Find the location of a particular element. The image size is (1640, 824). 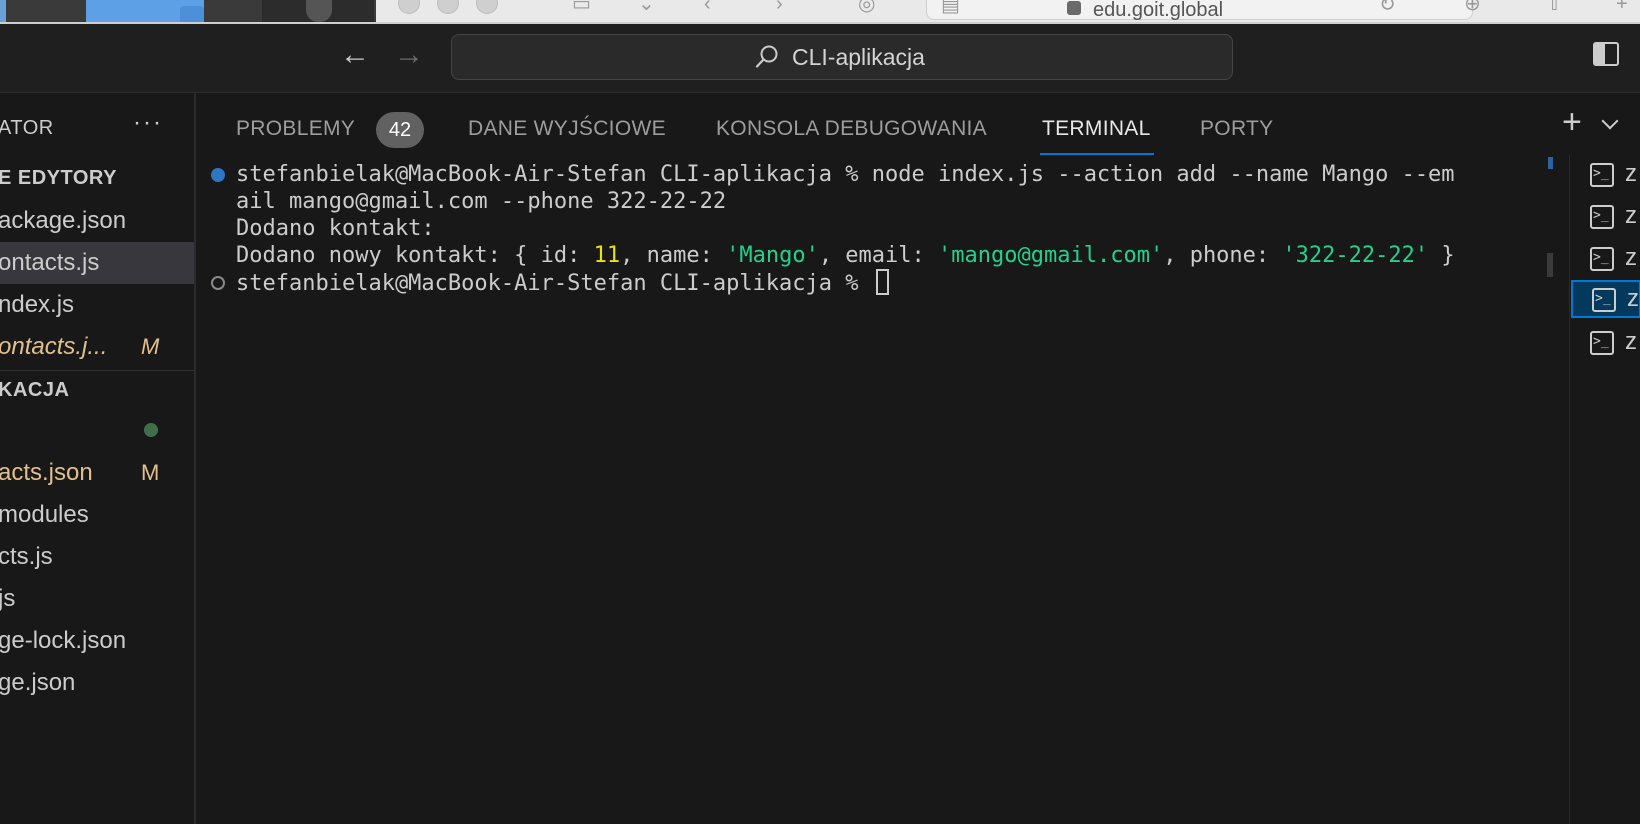

file-item: ge-lock.json is located at coordinates (97, 641).